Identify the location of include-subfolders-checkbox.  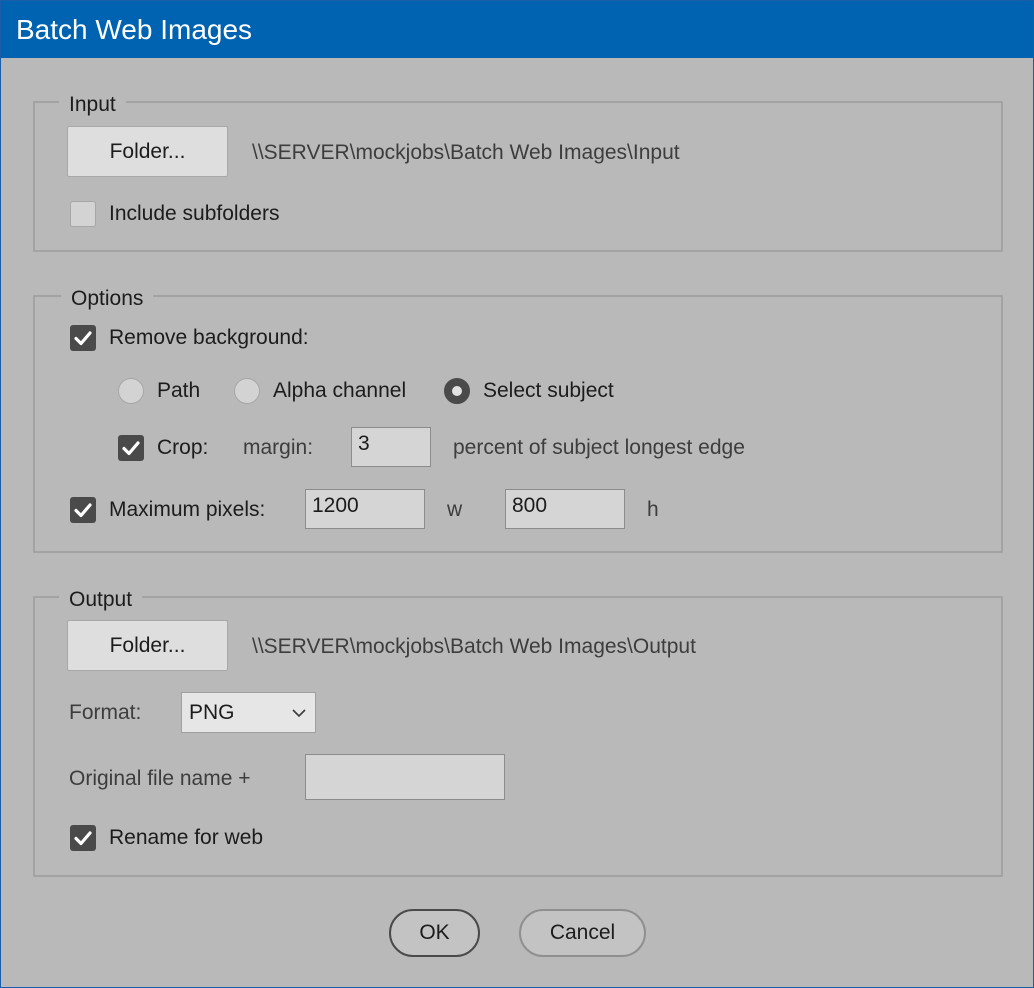
(83, 214).